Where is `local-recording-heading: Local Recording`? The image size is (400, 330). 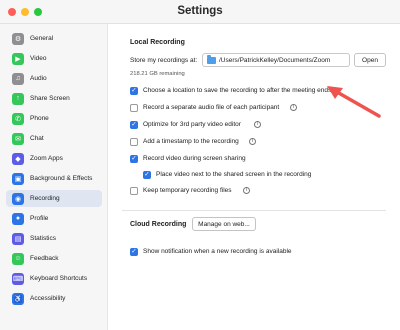 local-recording-heading: Local Recording is located at coordinates (157, 42).